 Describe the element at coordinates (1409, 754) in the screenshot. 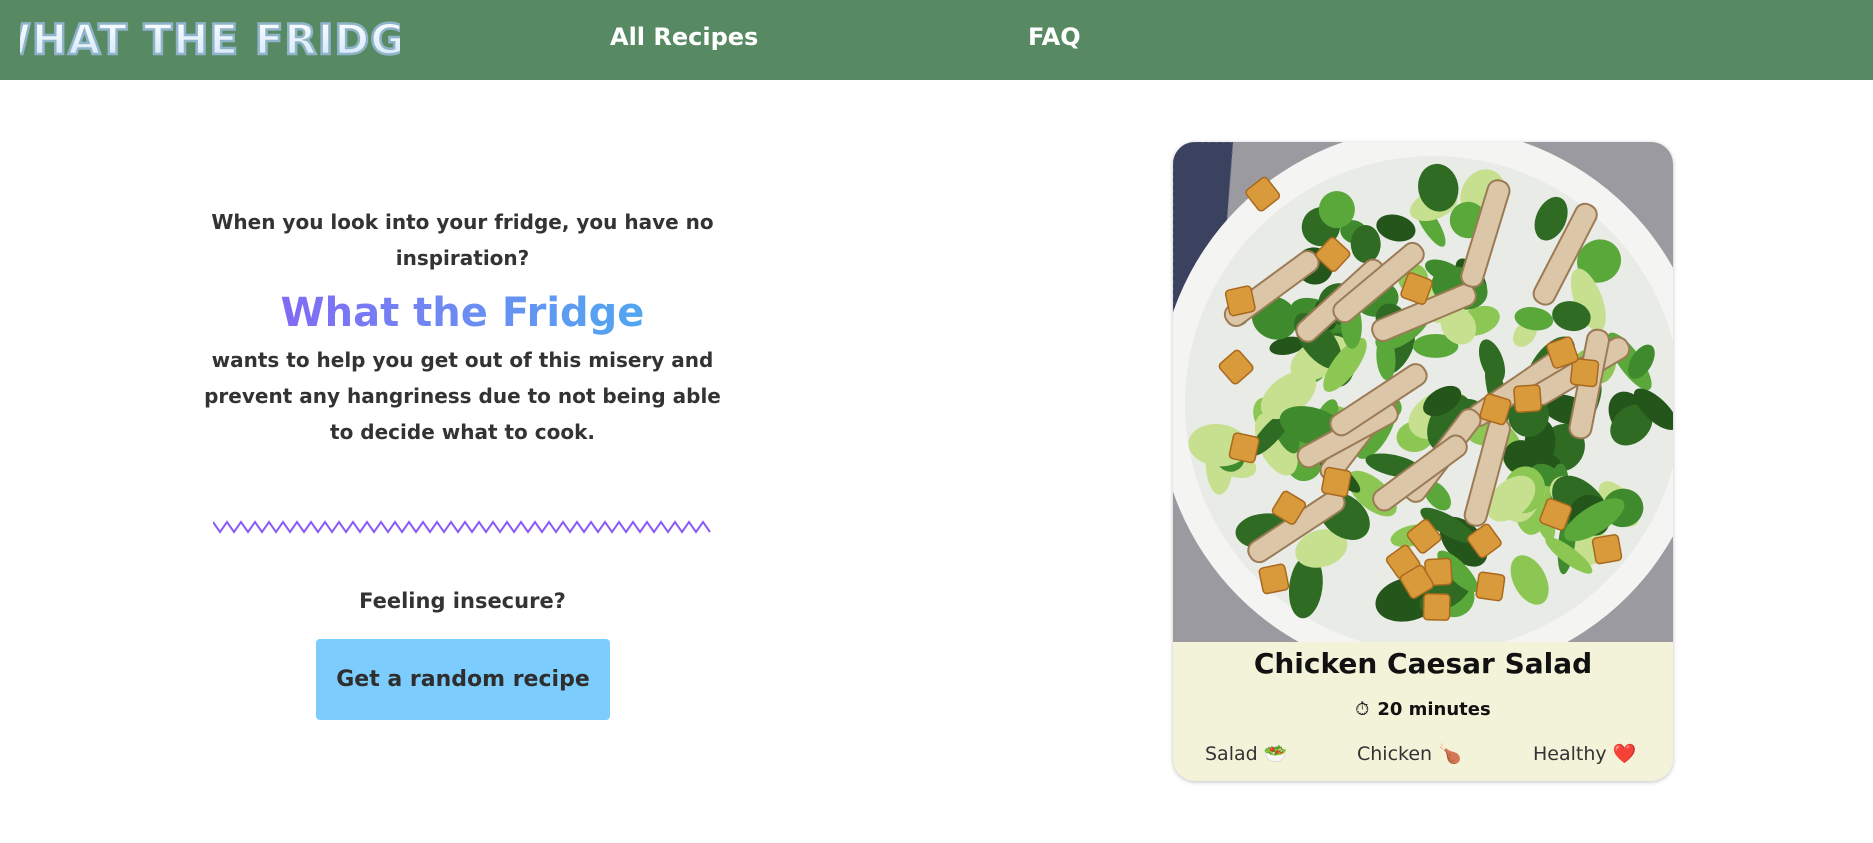

I see `tag-chicken: Chicken 🍗` at that location.